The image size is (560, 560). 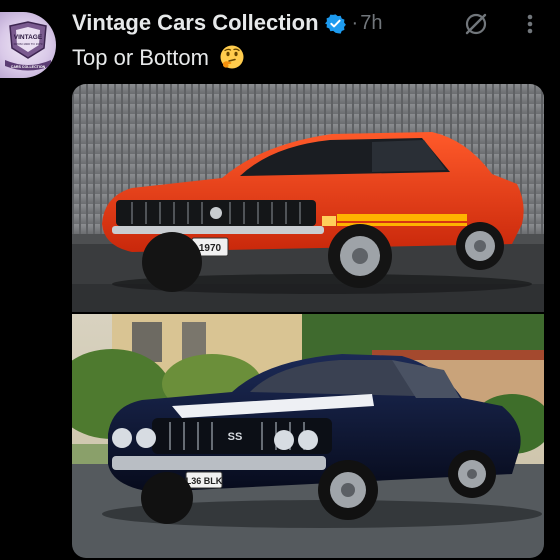 I want to click on avatar-badge-line1: VINTAGE, so click(x=28, y=37).